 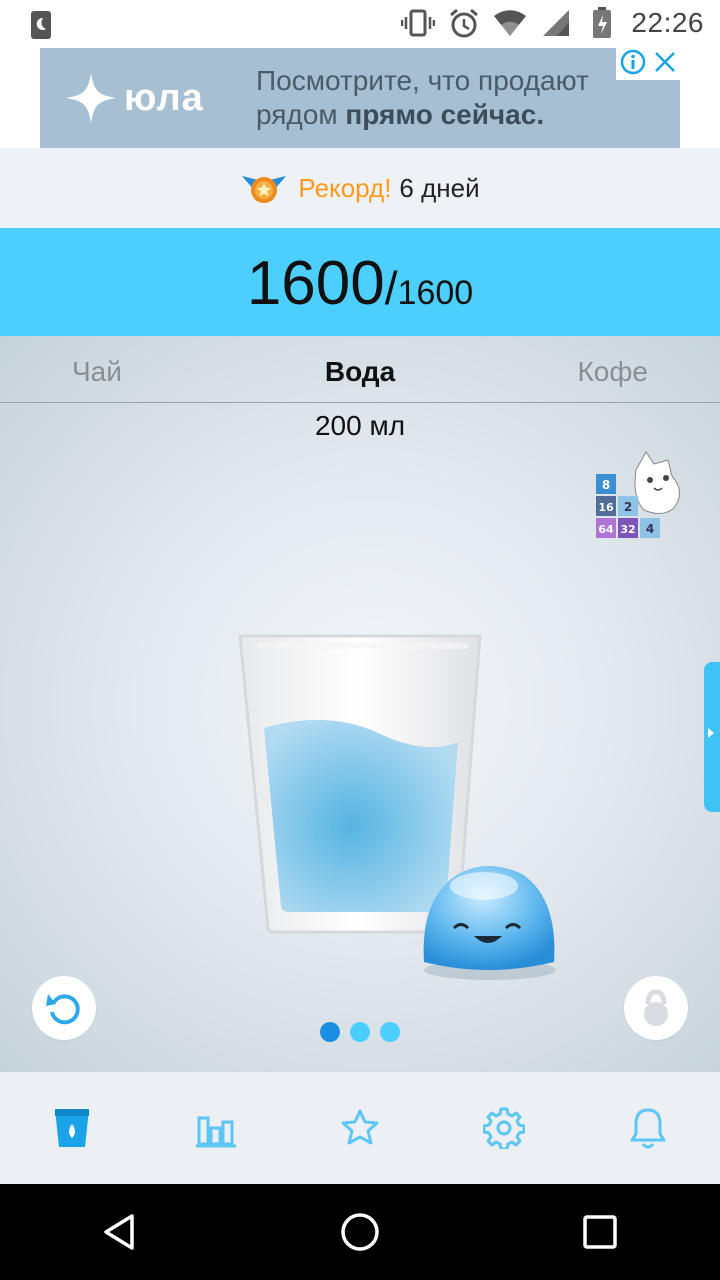 I want to click on bottom-navigation, so click(x=360, y=1128).